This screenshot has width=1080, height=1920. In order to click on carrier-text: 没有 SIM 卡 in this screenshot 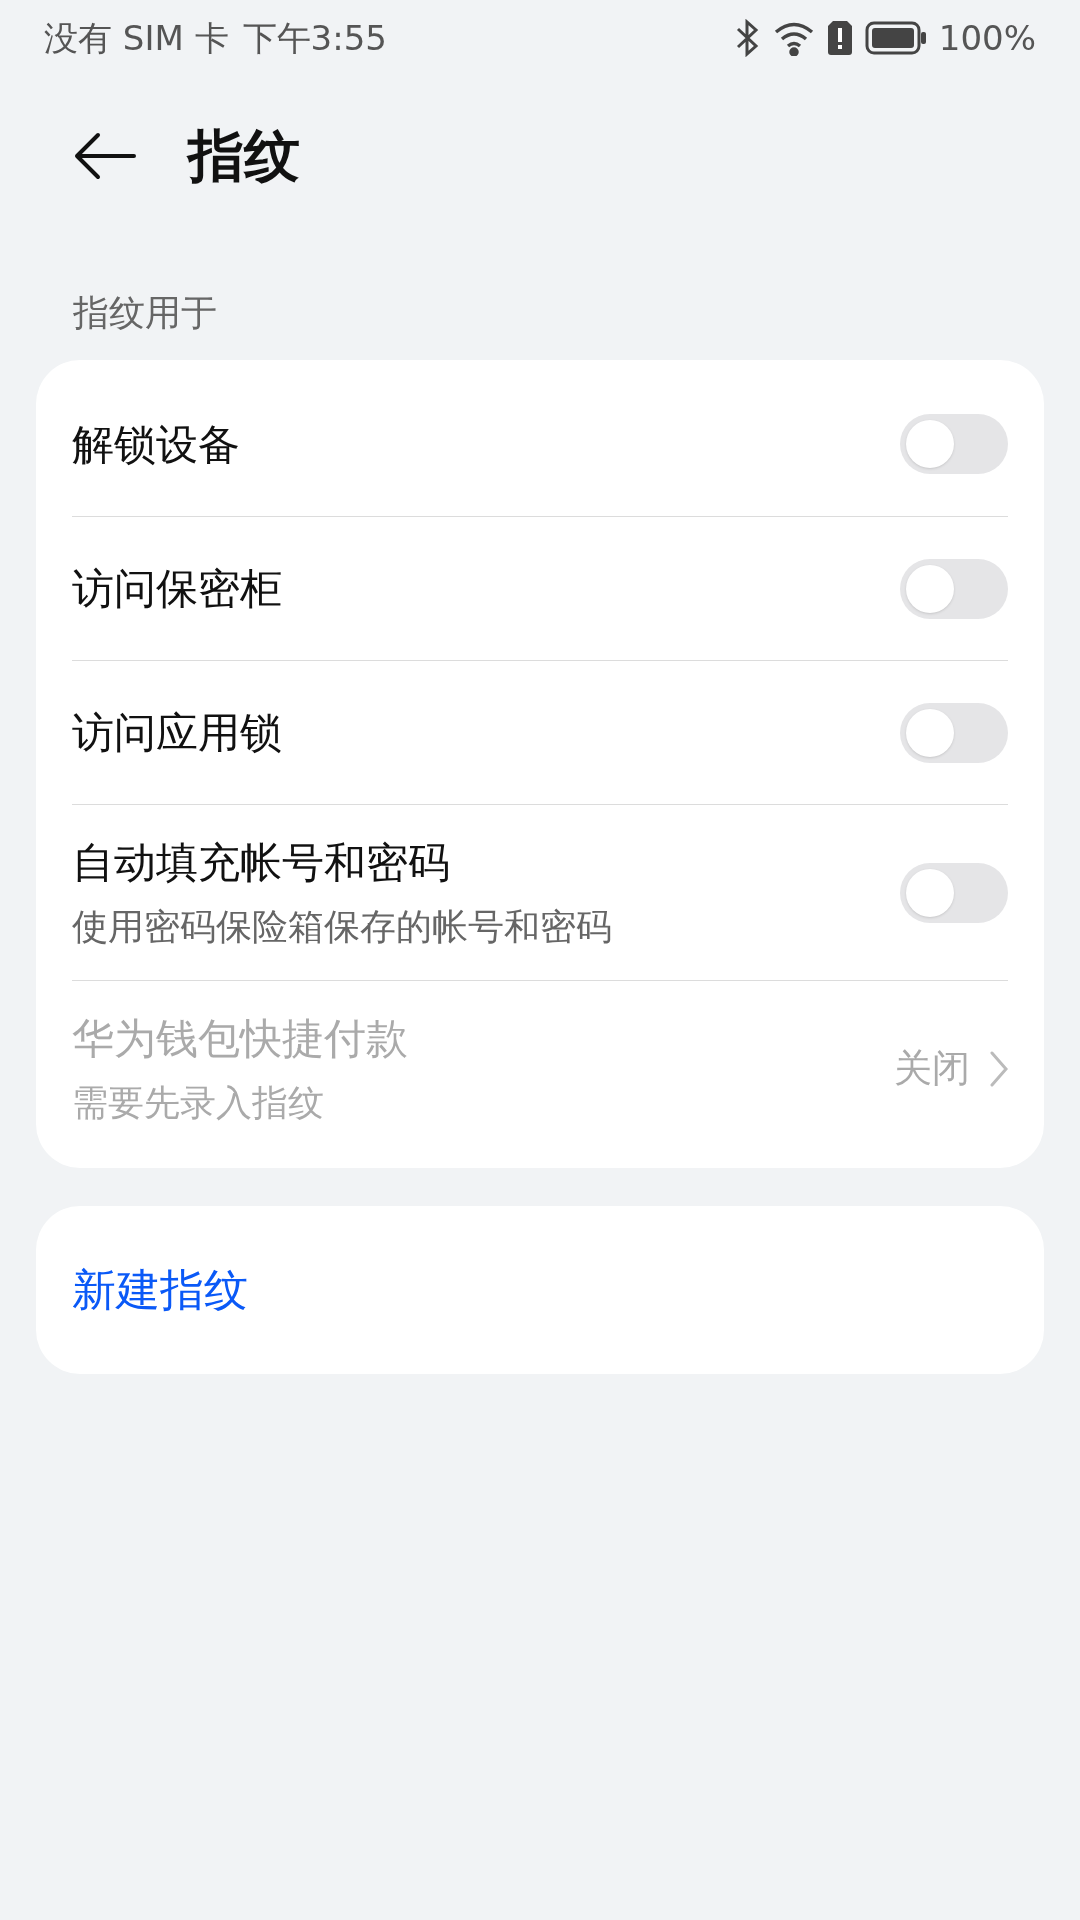, I will do `click(136, 38)`.